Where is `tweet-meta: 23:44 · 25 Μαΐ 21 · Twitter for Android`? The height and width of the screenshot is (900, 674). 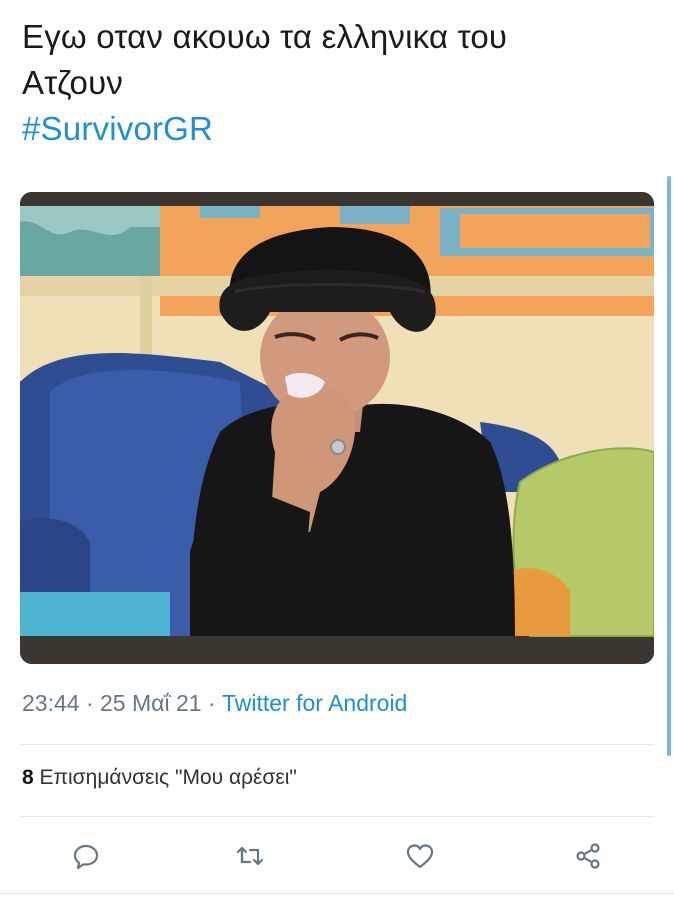 tweet-meta: 23:44 · 25 Μαΐ 21 · Twitter for Android is located at coordinates (214, 703).